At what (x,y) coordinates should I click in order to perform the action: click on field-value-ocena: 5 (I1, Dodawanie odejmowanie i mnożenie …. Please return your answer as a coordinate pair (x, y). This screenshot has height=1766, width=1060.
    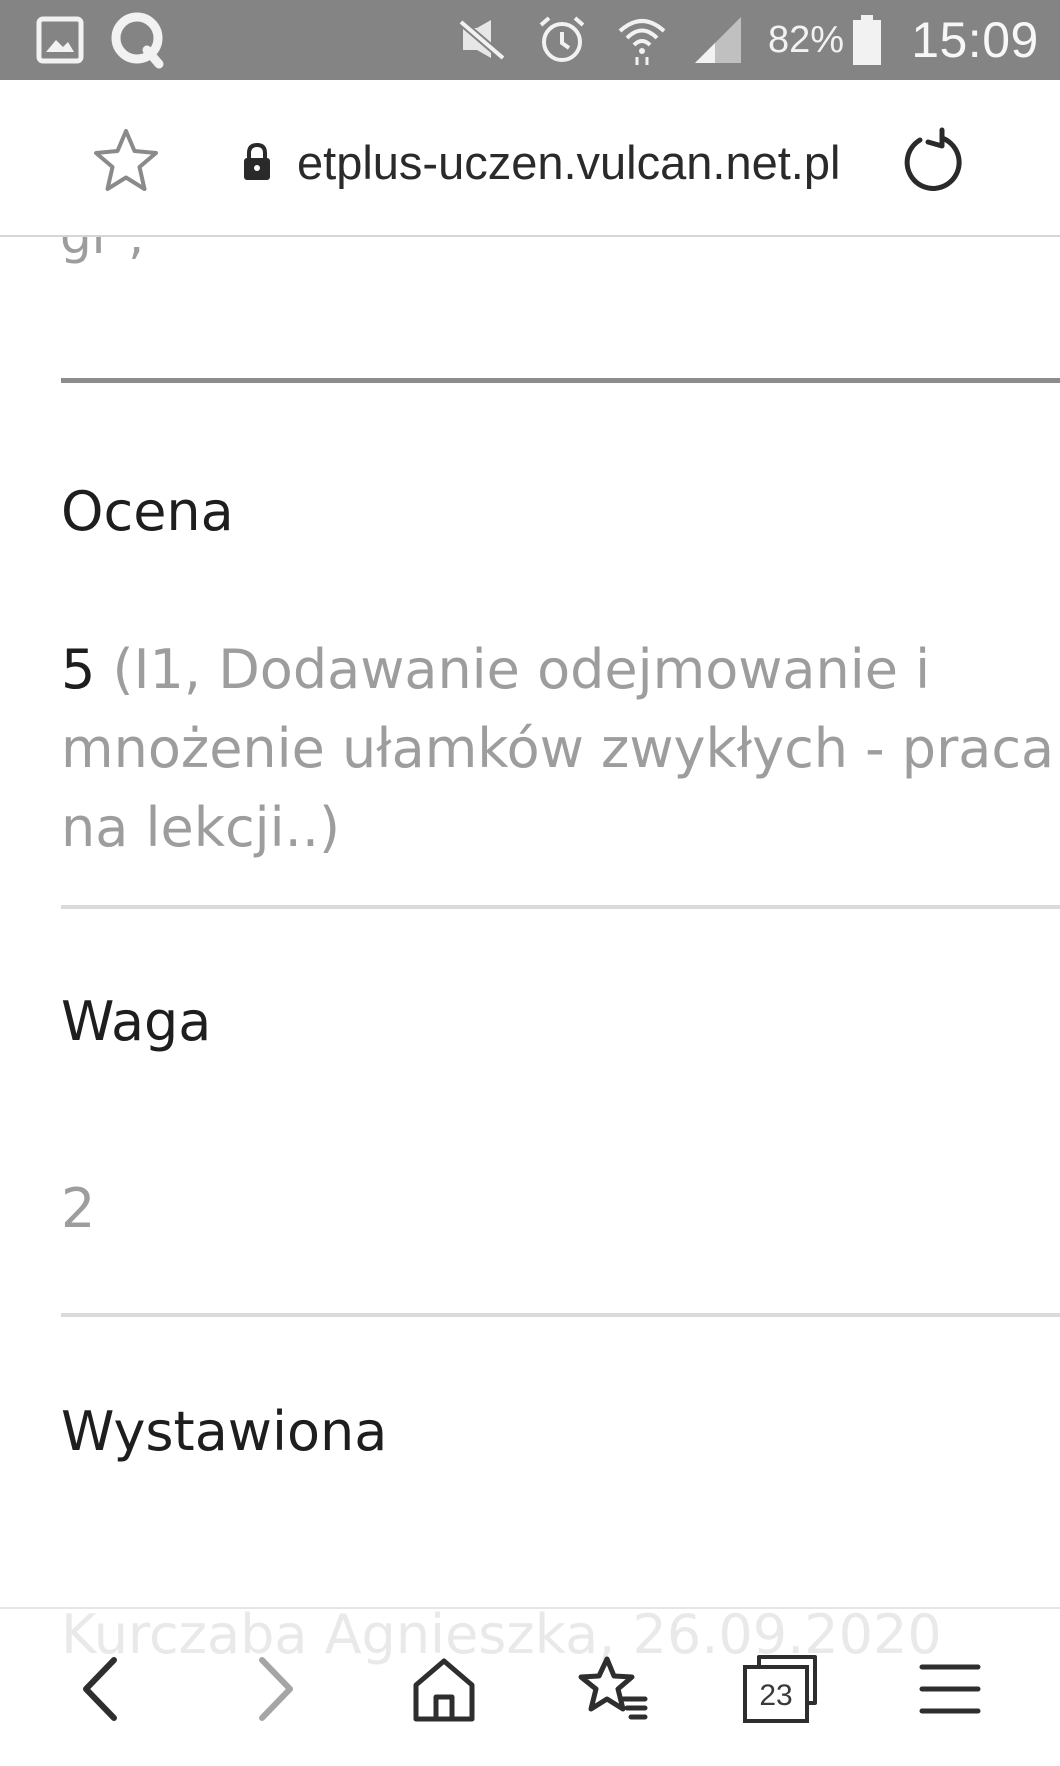
    Looking at the image, I should click on (560, 748).